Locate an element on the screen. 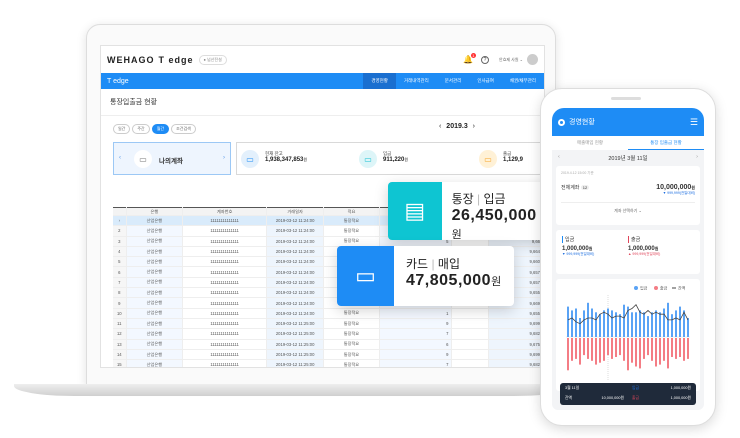 This screenshot has width=740, height=438. column-header is located at coordinates (120, 211).